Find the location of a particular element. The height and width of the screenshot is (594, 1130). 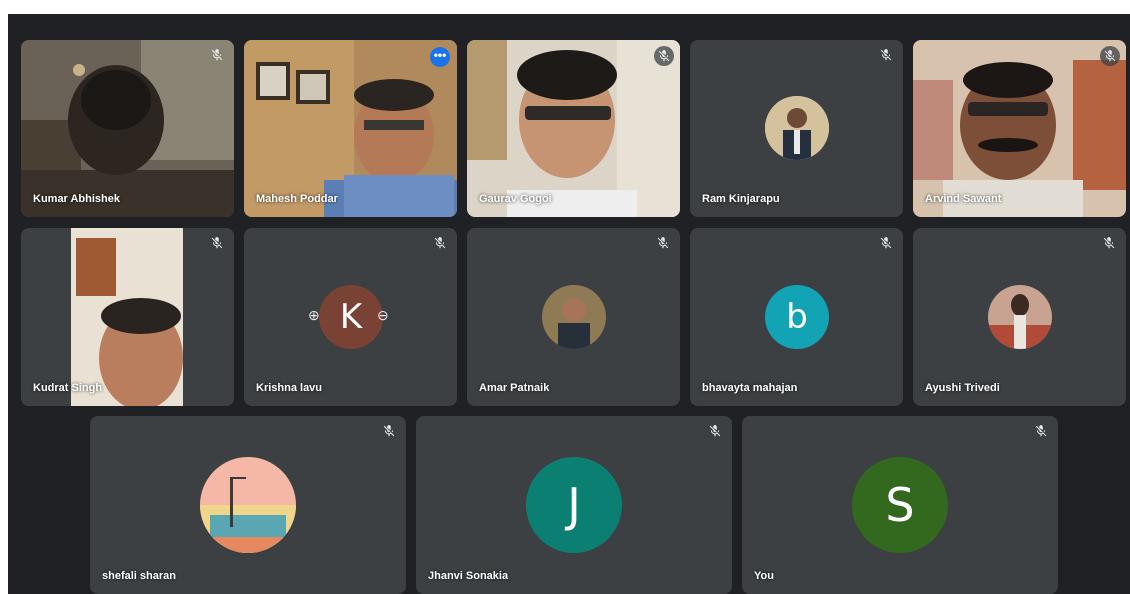

participant-tile-mahesh-poddar: ••• Mahesh Poddar is located at coordinates (350, 128).